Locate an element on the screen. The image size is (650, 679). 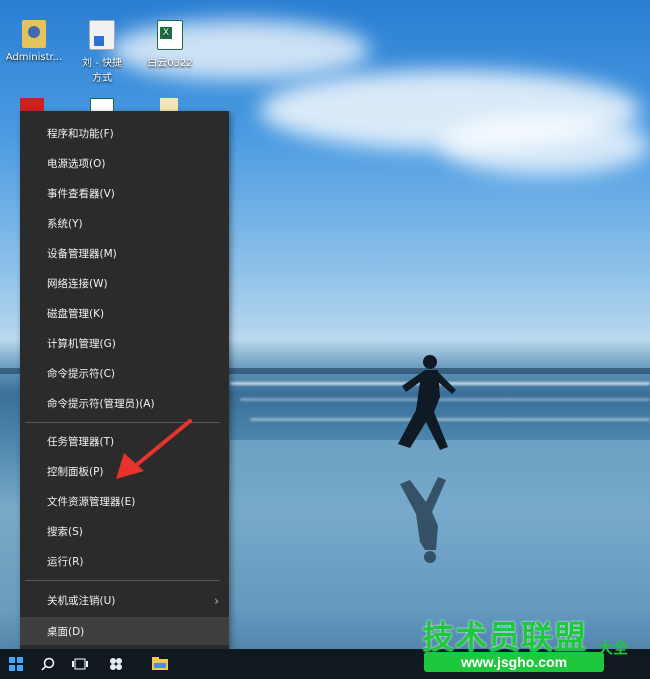
watermark-url: www.jsgho.com is located at coordinates (514, 662).